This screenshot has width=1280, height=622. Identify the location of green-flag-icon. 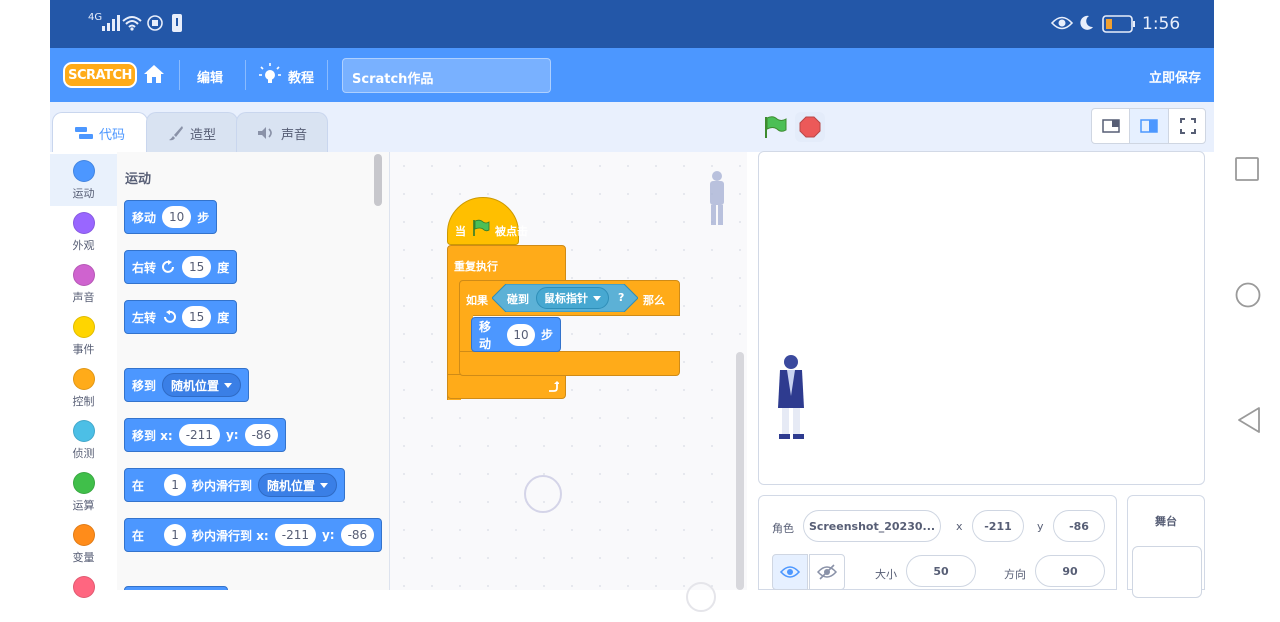
(775, 127).